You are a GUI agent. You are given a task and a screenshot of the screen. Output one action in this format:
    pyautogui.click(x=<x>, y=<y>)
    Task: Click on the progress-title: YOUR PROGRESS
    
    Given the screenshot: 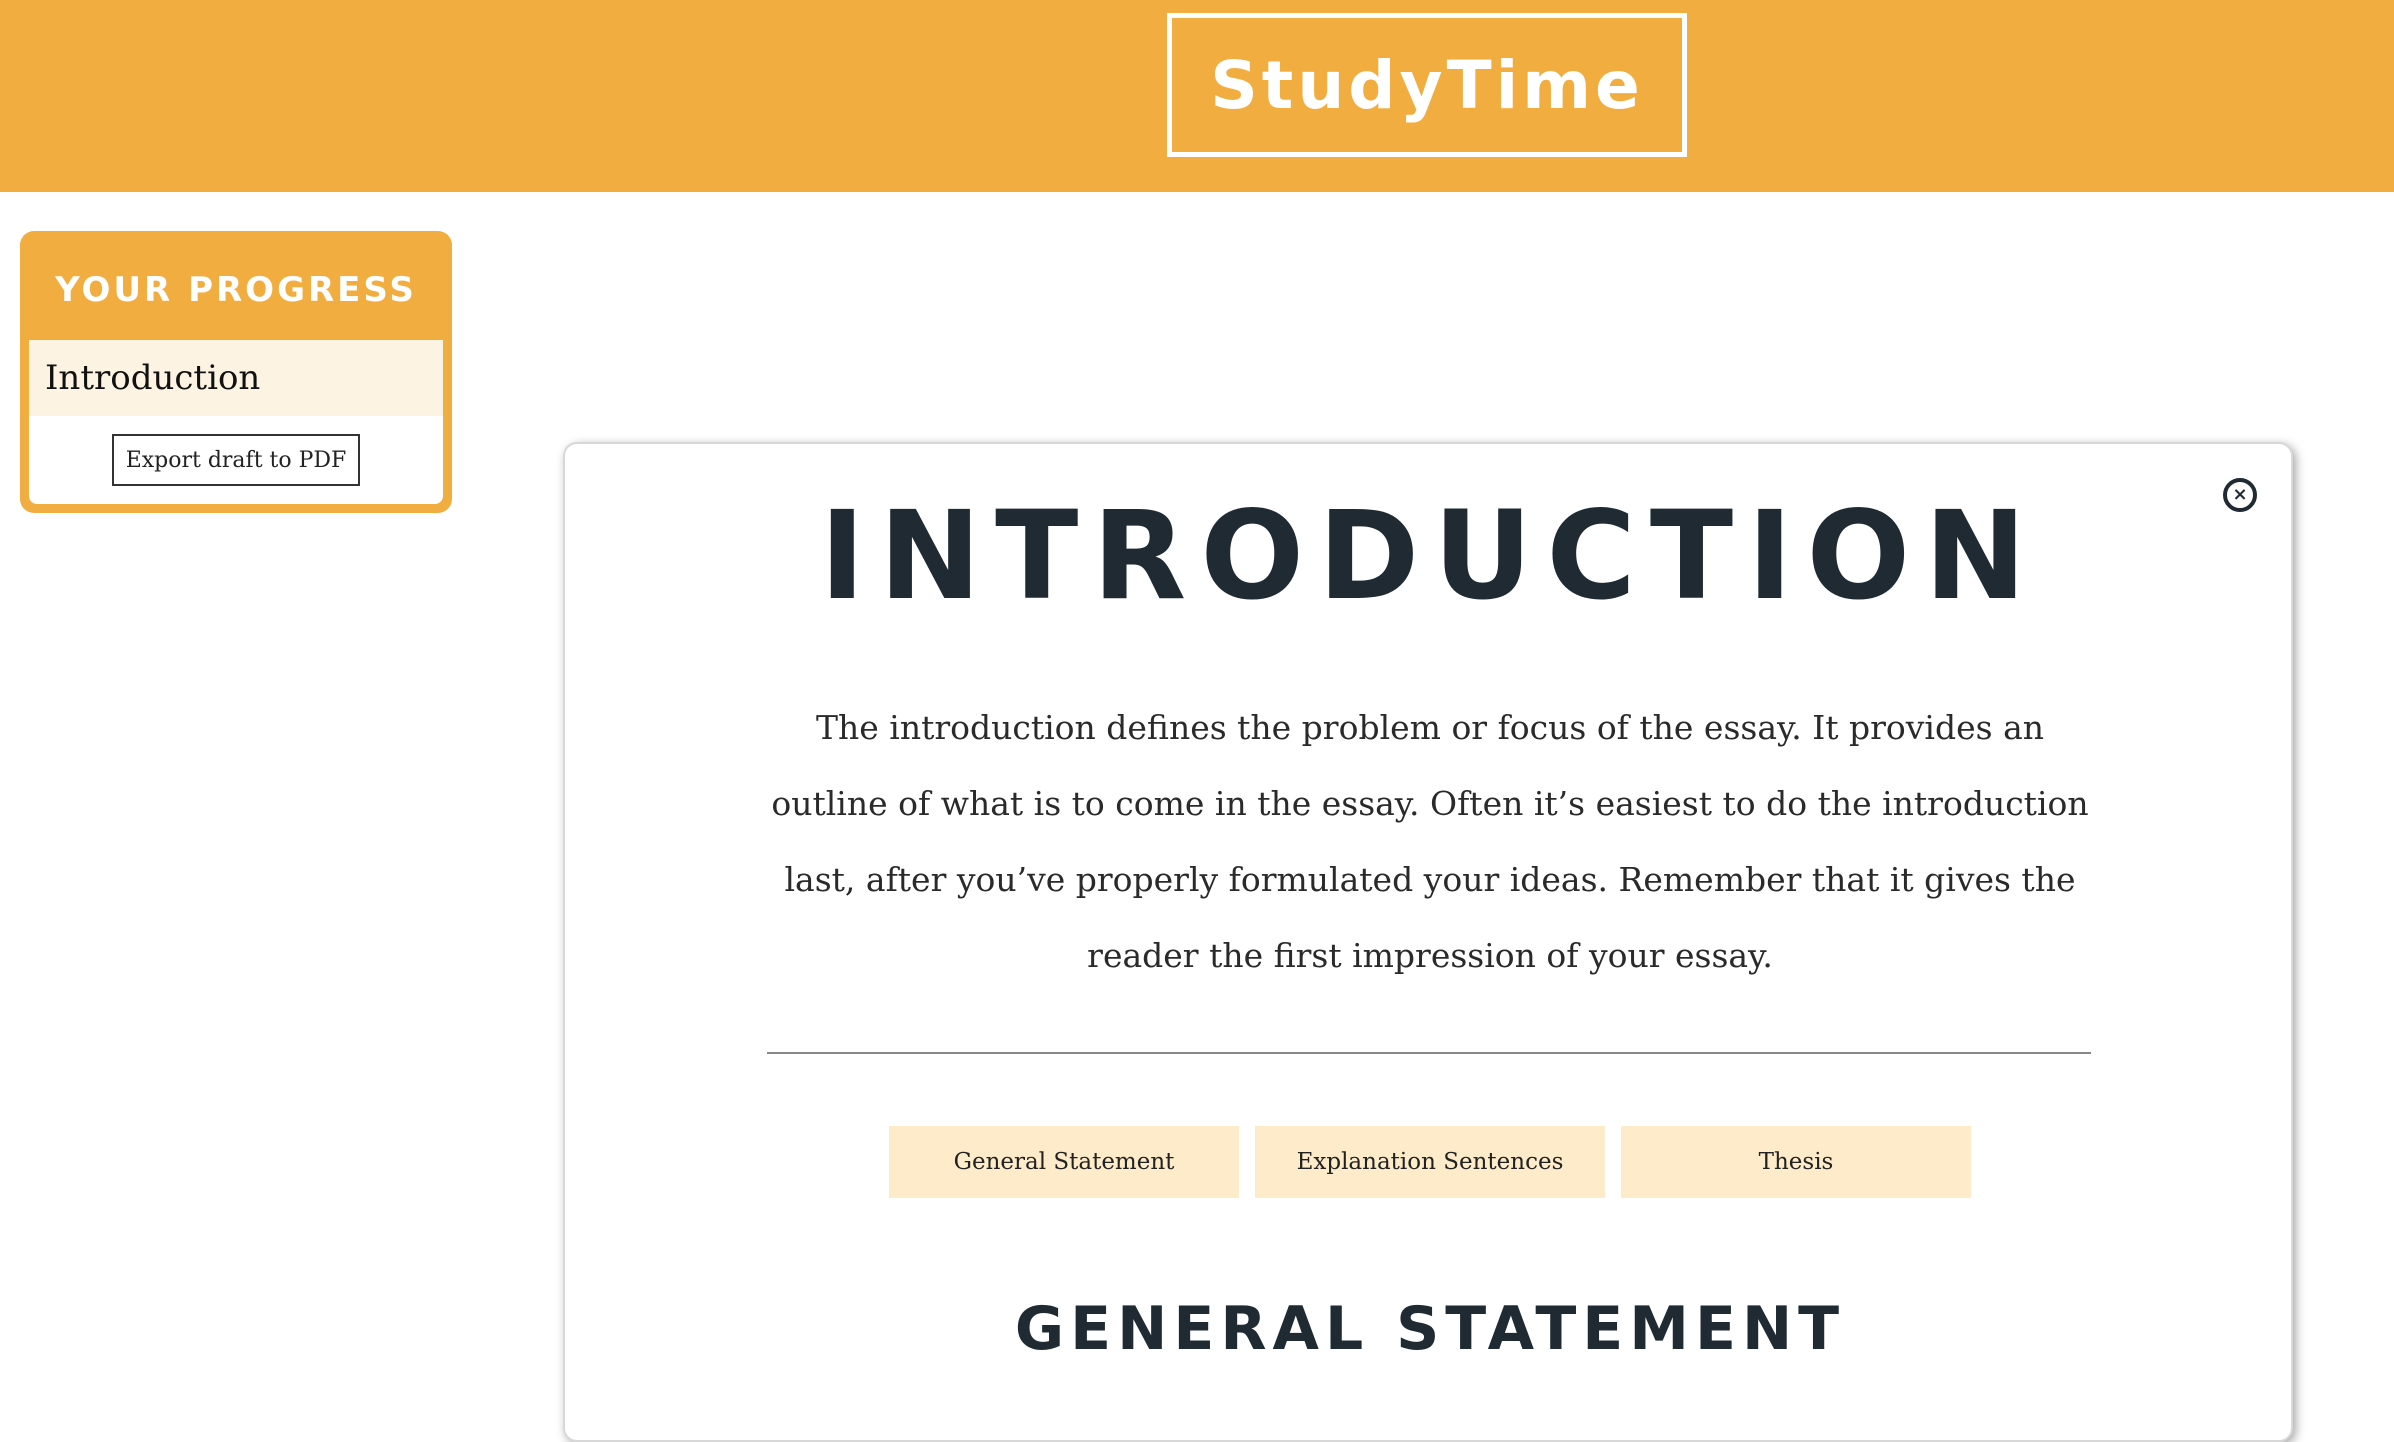 What is the action you would take?
    pyautogui.click(x=236, y=290)
    